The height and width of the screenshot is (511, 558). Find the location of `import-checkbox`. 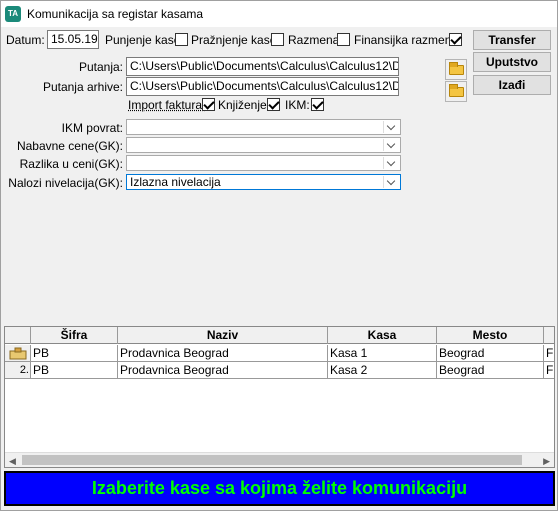

import-checkbox is located at coordinates (208, 104).